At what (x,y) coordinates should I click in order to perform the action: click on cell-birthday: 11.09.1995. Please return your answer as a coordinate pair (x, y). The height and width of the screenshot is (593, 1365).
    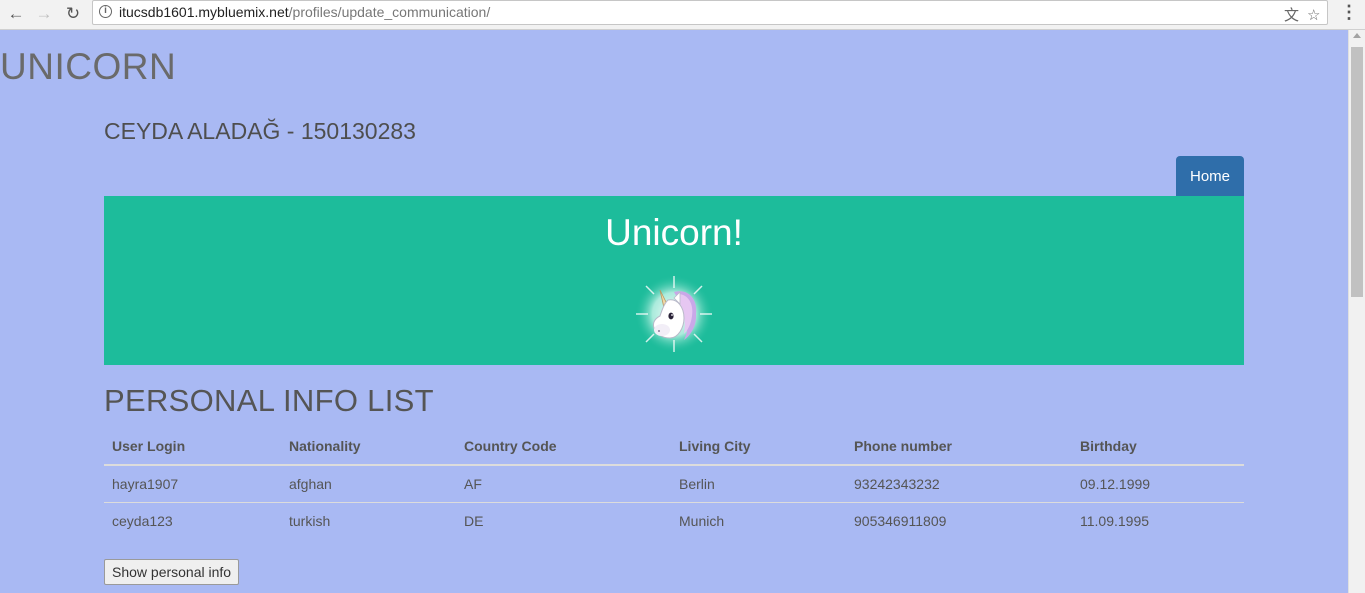
    Looking at the image, I should click on (1115, 521).